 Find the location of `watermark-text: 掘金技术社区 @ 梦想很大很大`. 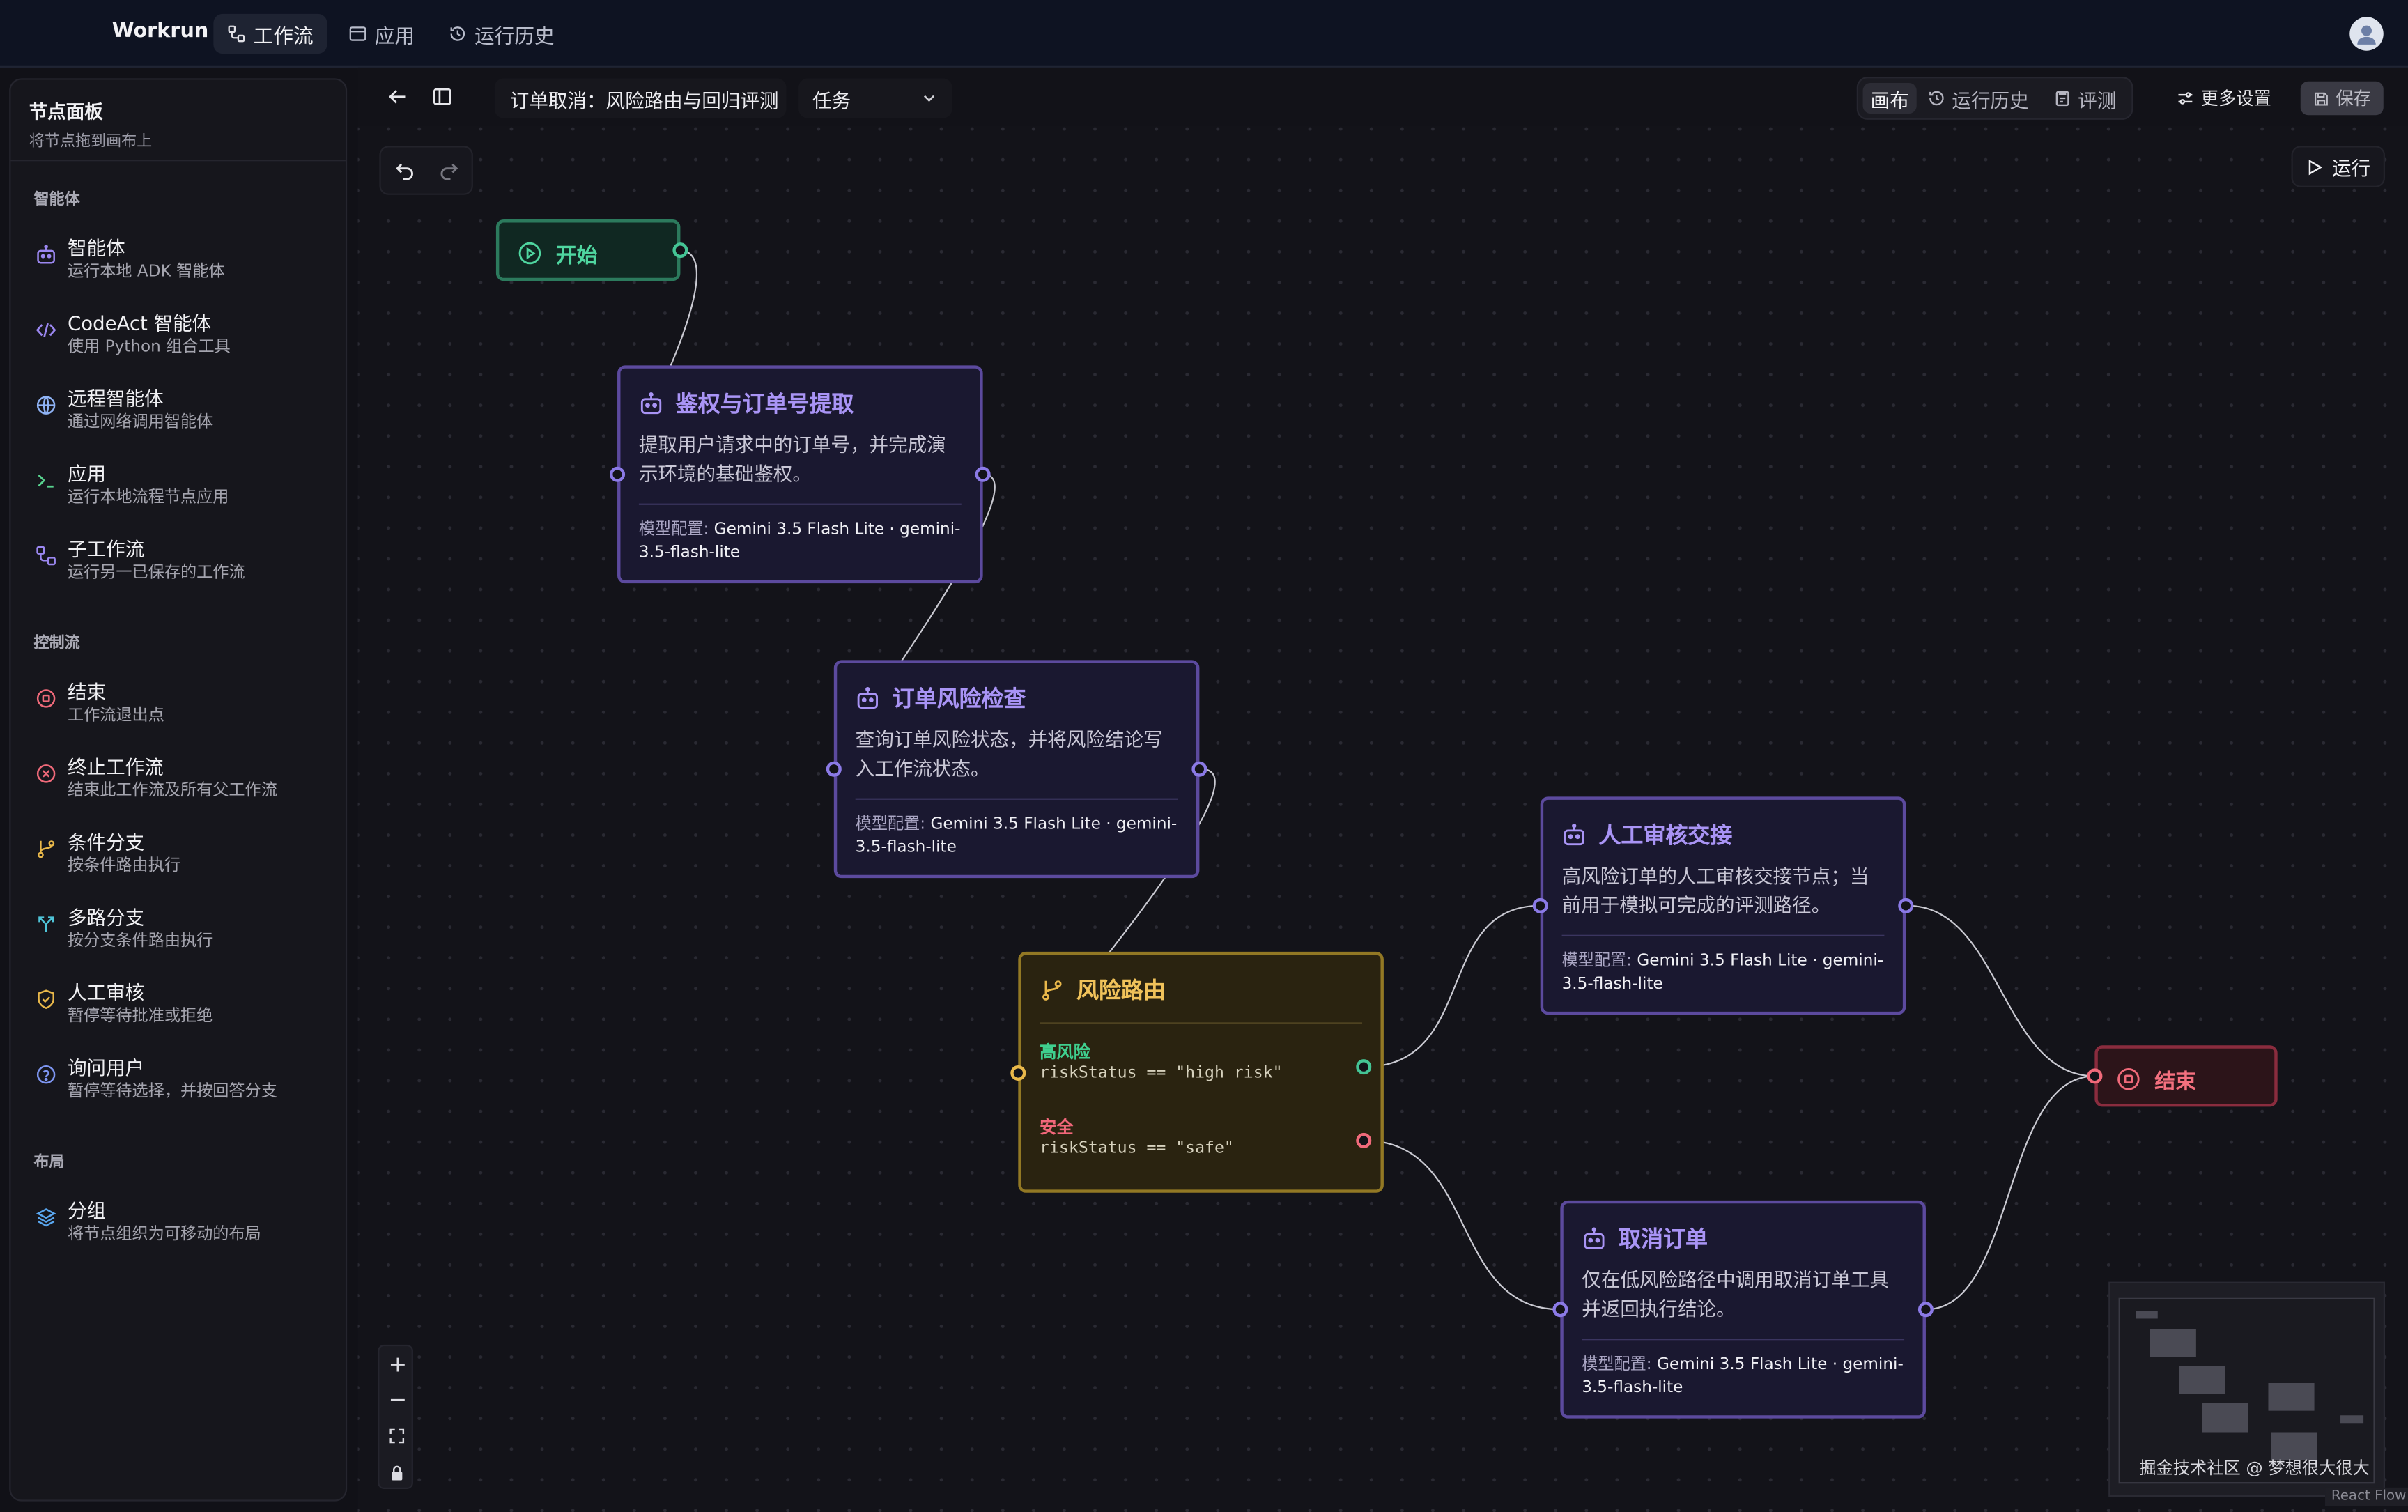

watermark-text: 掘金技术社区 @ 梦想很大很大 is located at coordinates (2254, 1468).